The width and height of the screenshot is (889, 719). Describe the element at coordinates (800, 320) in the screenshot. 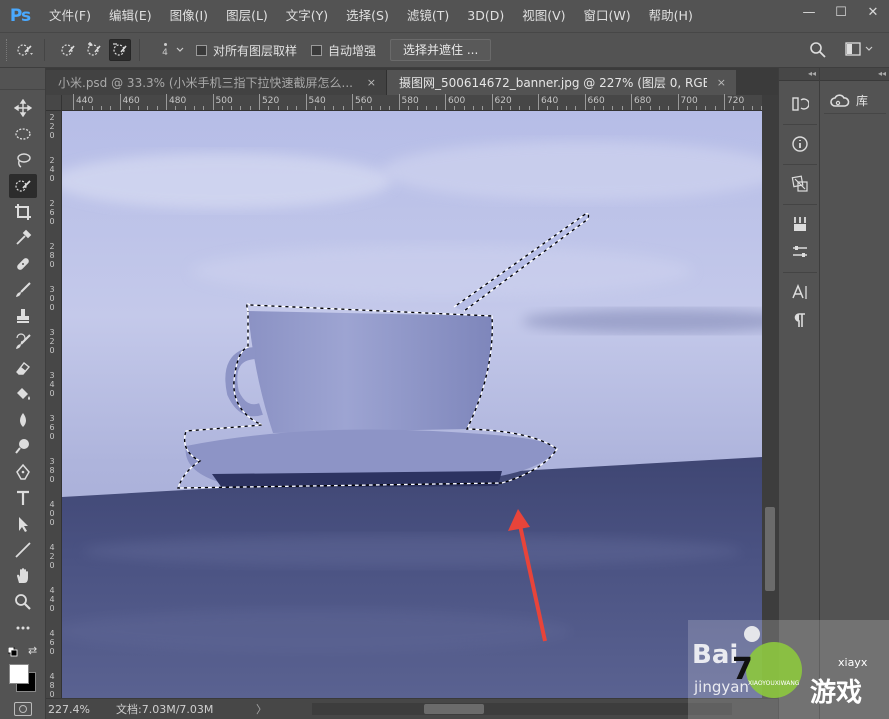

I see `paragraph-panel-icon` at that location.